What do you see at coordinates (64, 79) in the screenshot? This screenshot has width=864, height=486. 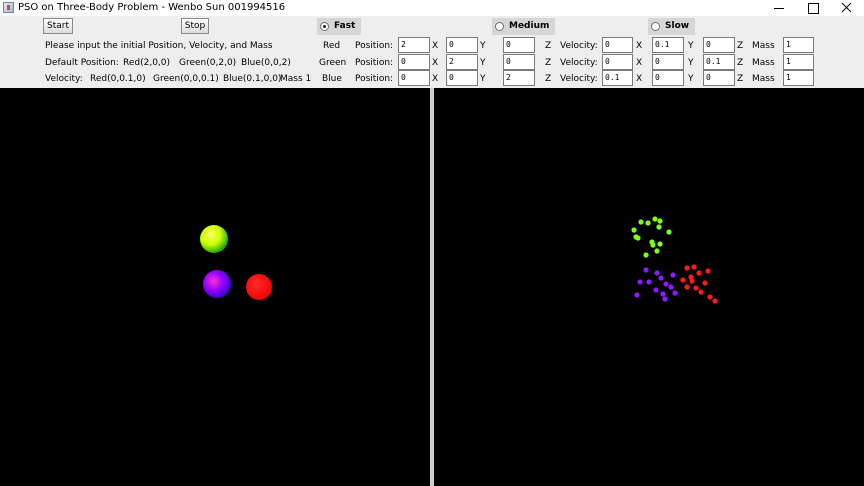 I see `default-velocity-label: Velocity:` at bounding box center [64, 79].